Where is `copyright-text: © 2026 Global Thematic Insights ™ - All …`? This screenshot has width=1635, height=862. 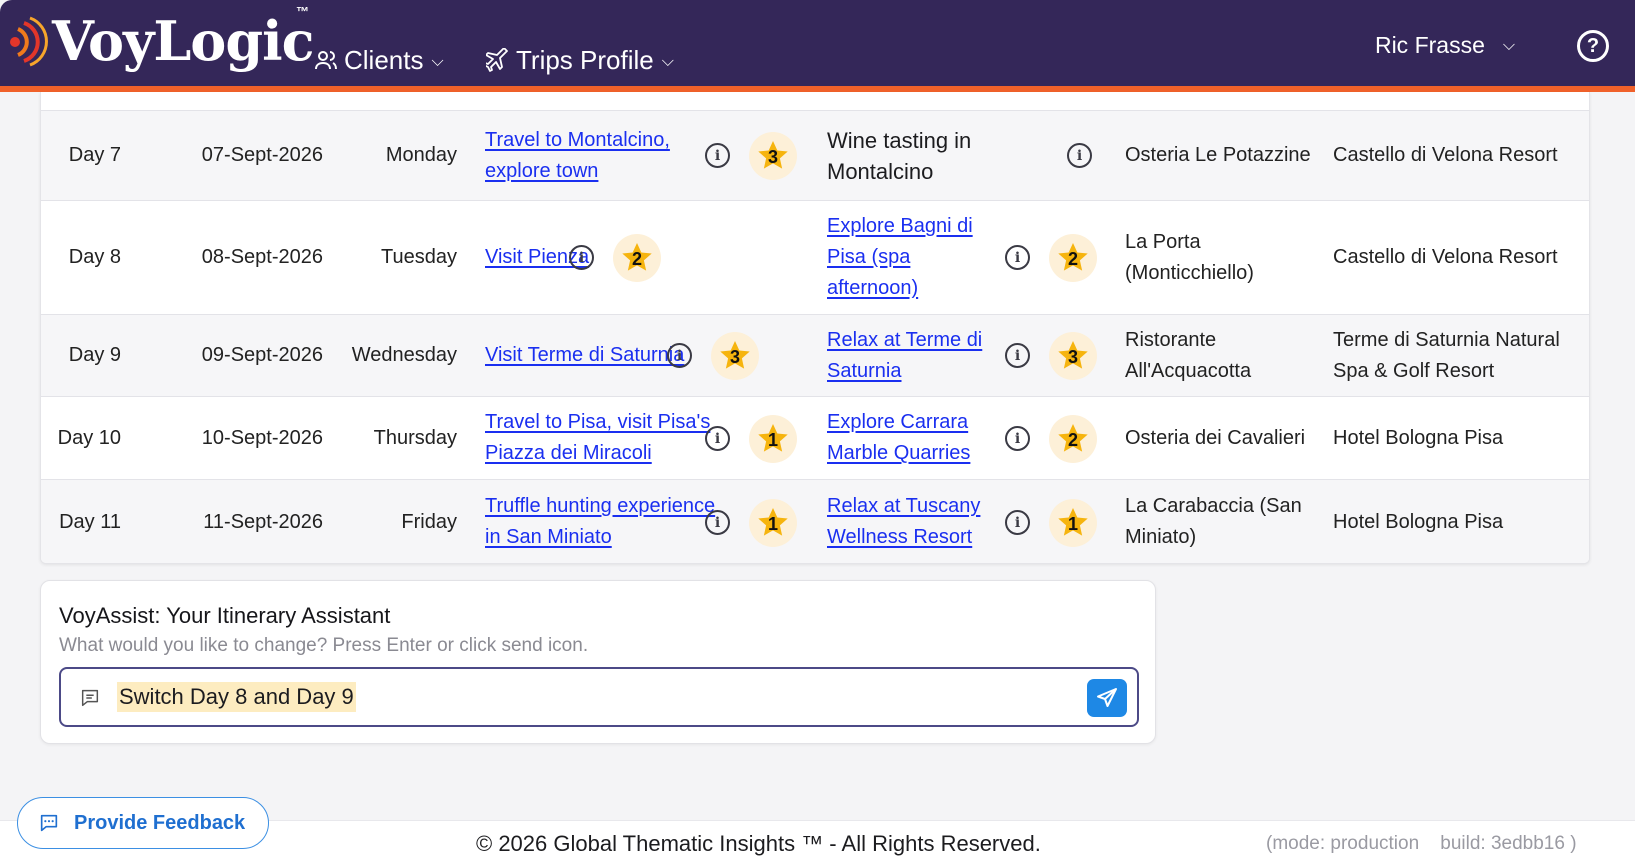
copyright-text: © 2026 Global Thematic Insights ™ - All … is located at coordinates (758, 843).